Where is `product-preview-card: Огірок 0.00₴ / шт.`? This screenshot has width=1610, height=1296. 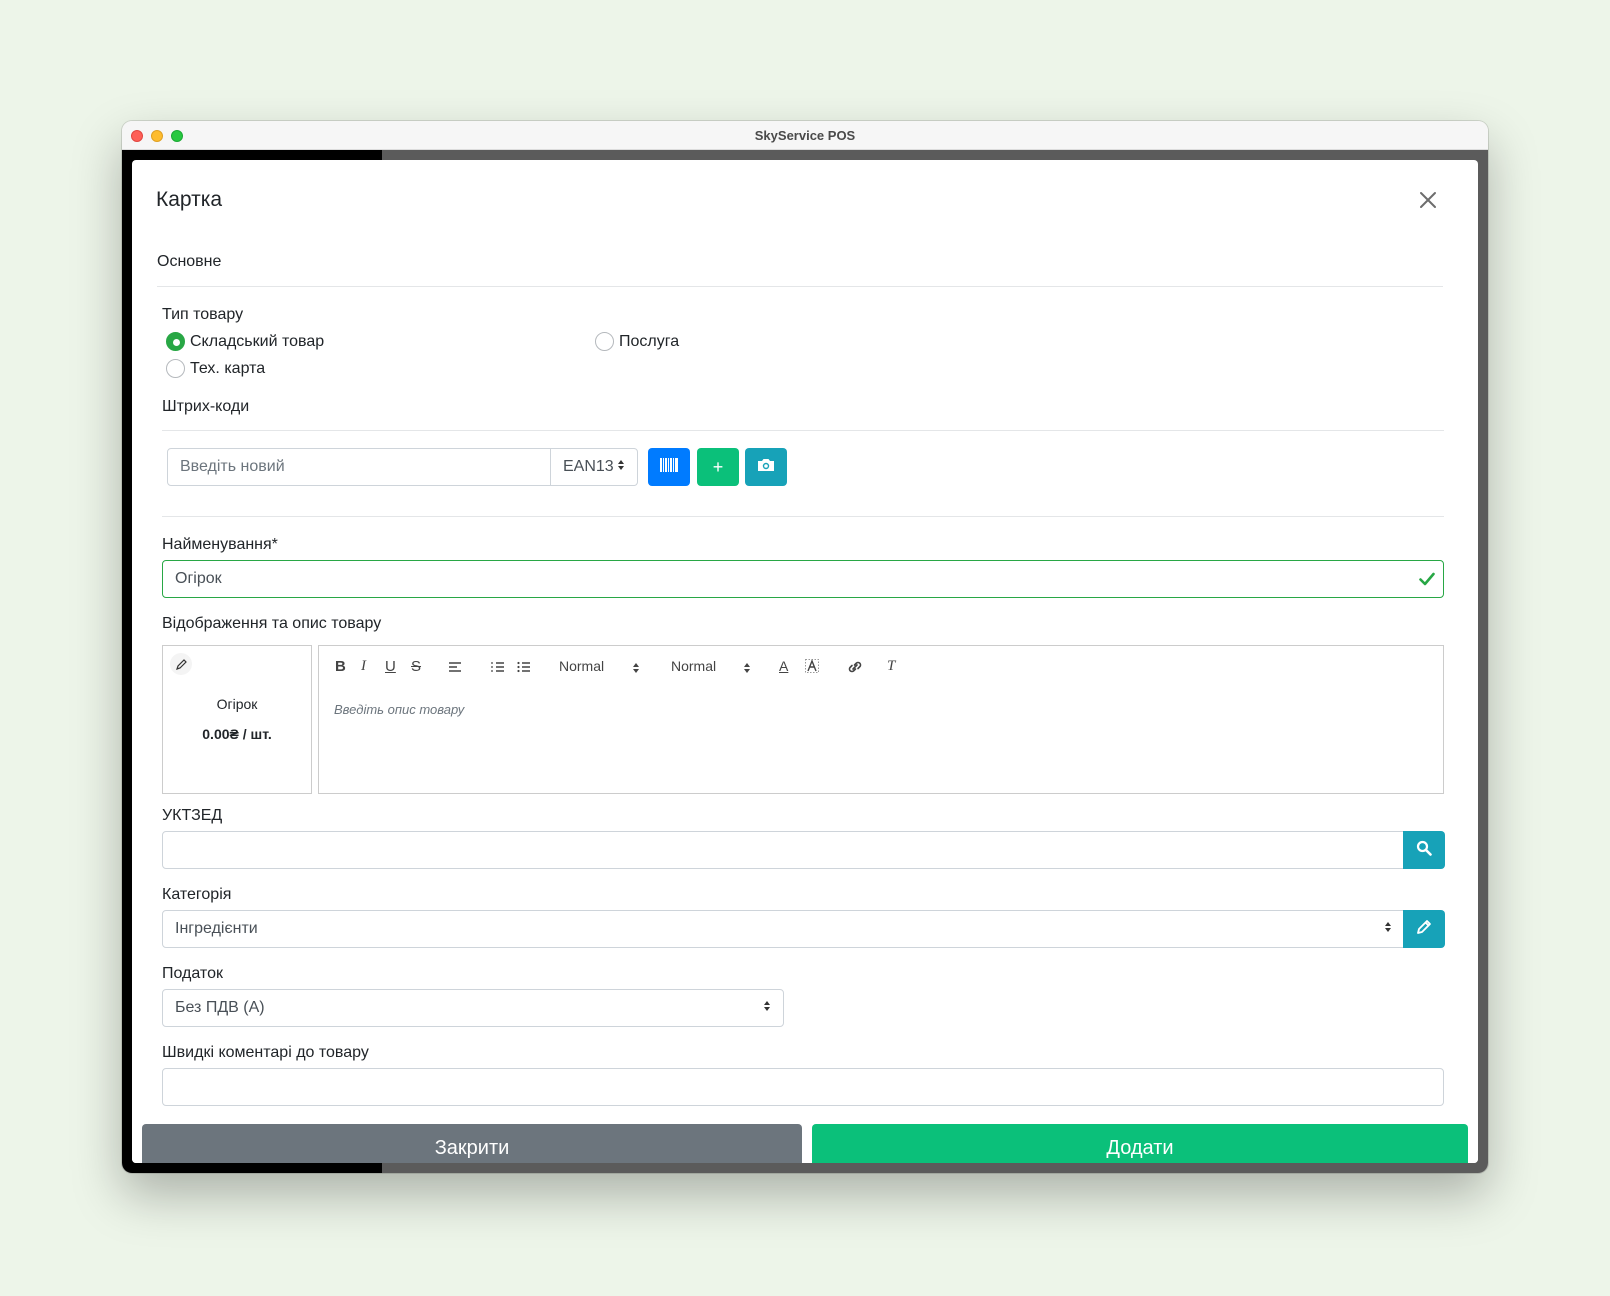
product-preview-card: Огірок 0.00₴ / шт. is located at coordinates (237, 719).